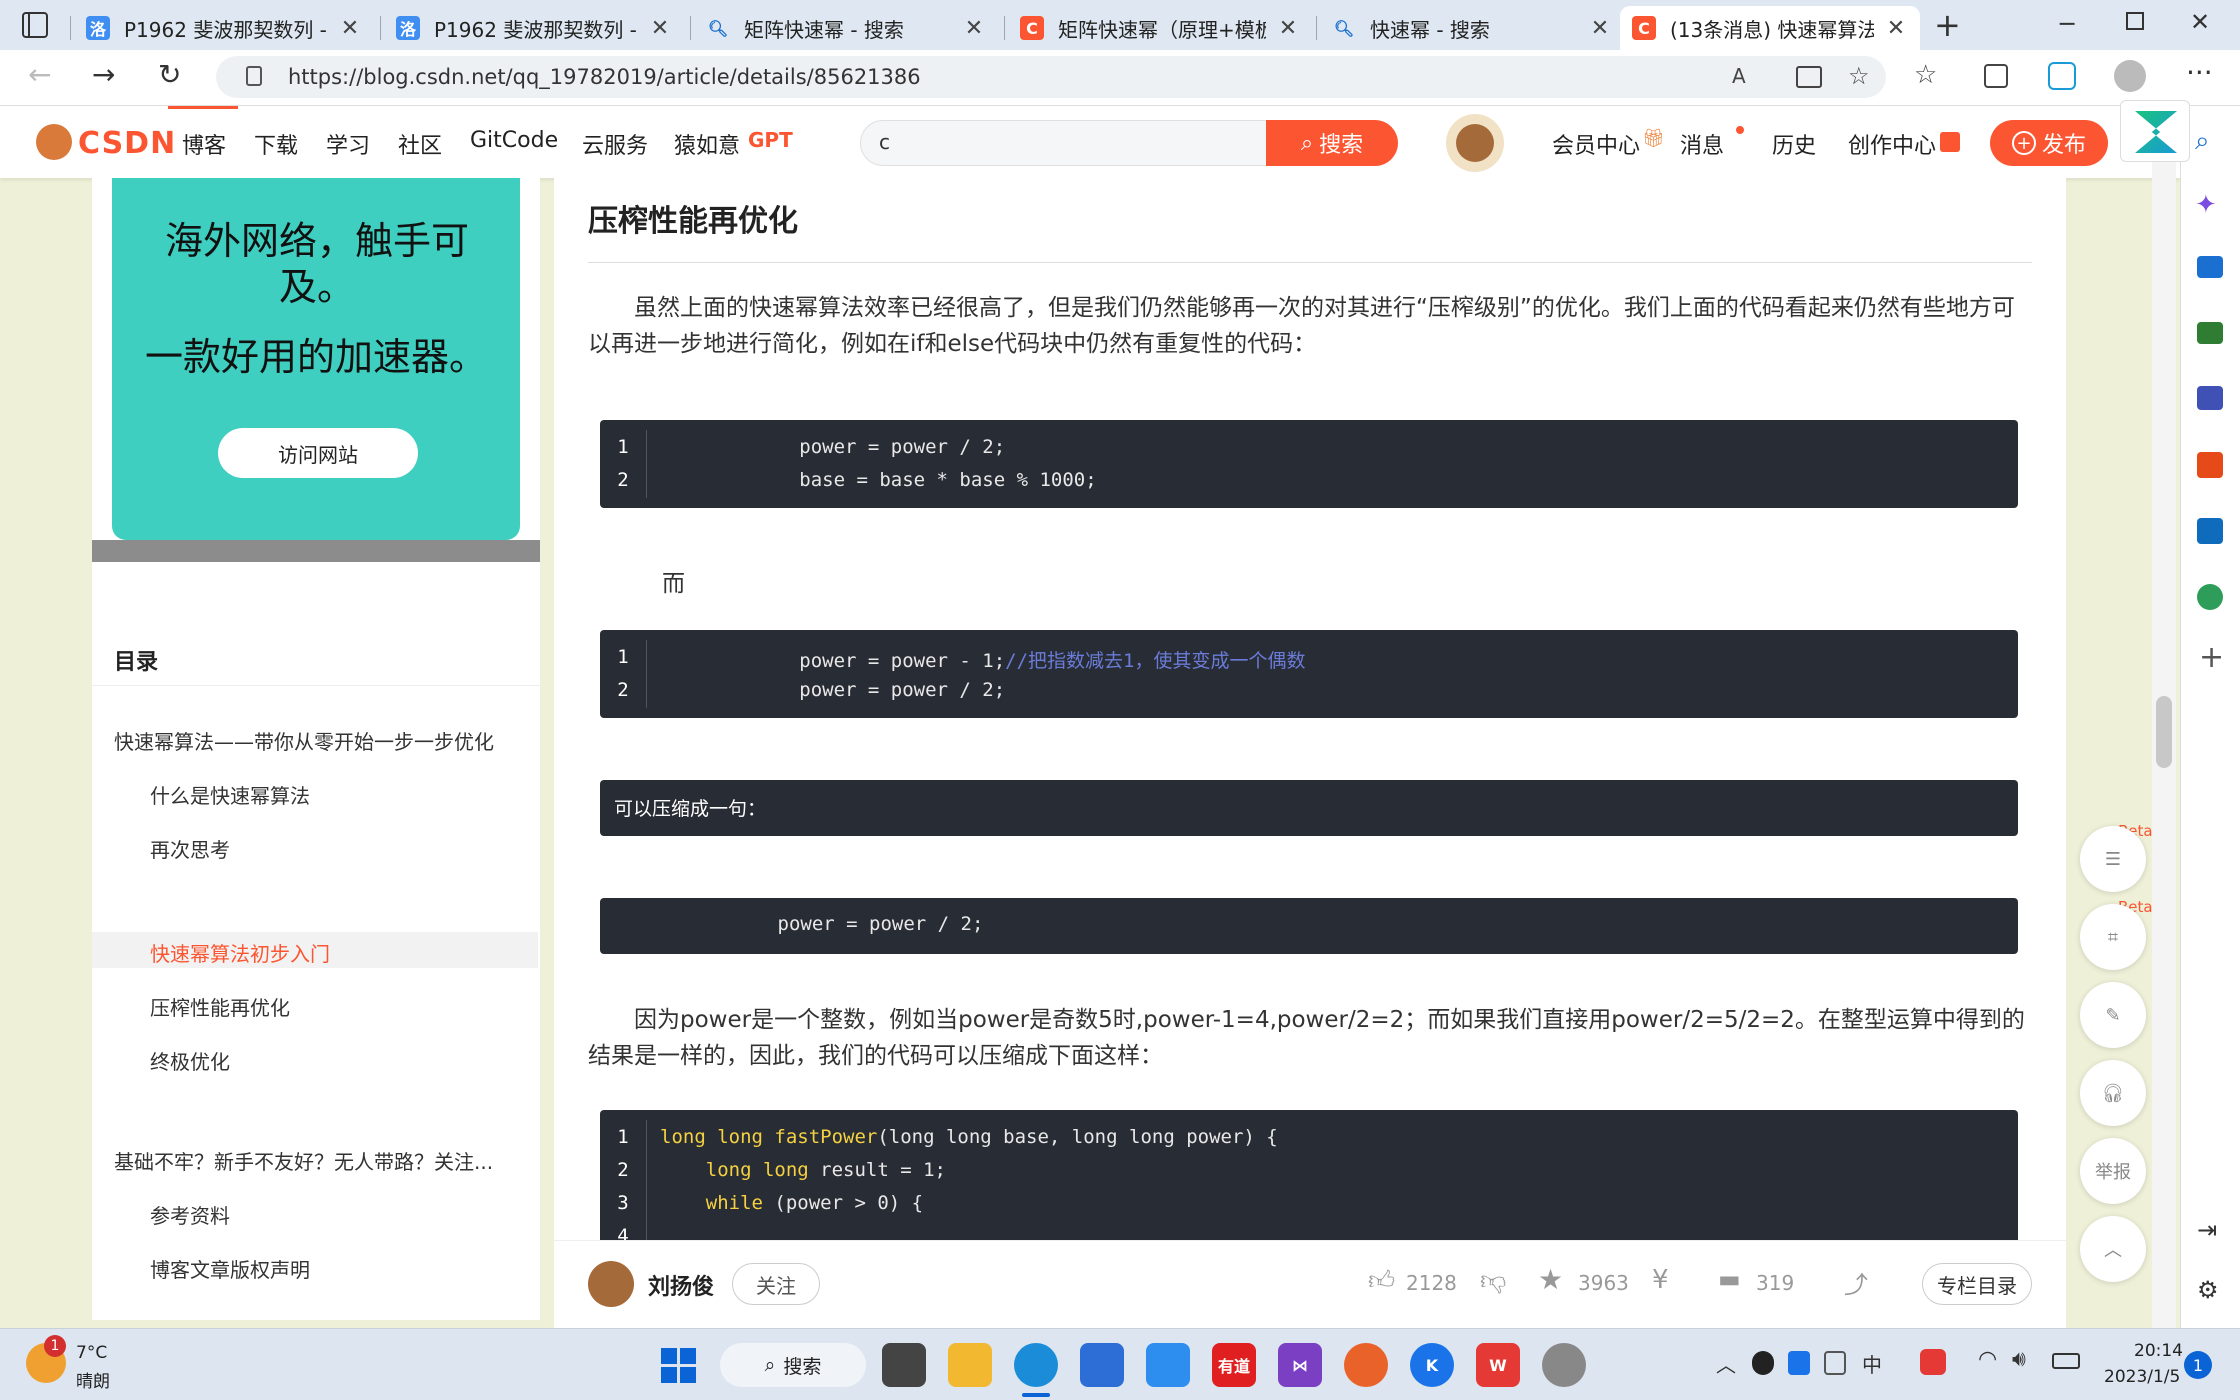  What do you see at coordinates (1872, 1363) in the screenshot?
I see `ime-indicator: 中` at bounding box center [1872, 1363].